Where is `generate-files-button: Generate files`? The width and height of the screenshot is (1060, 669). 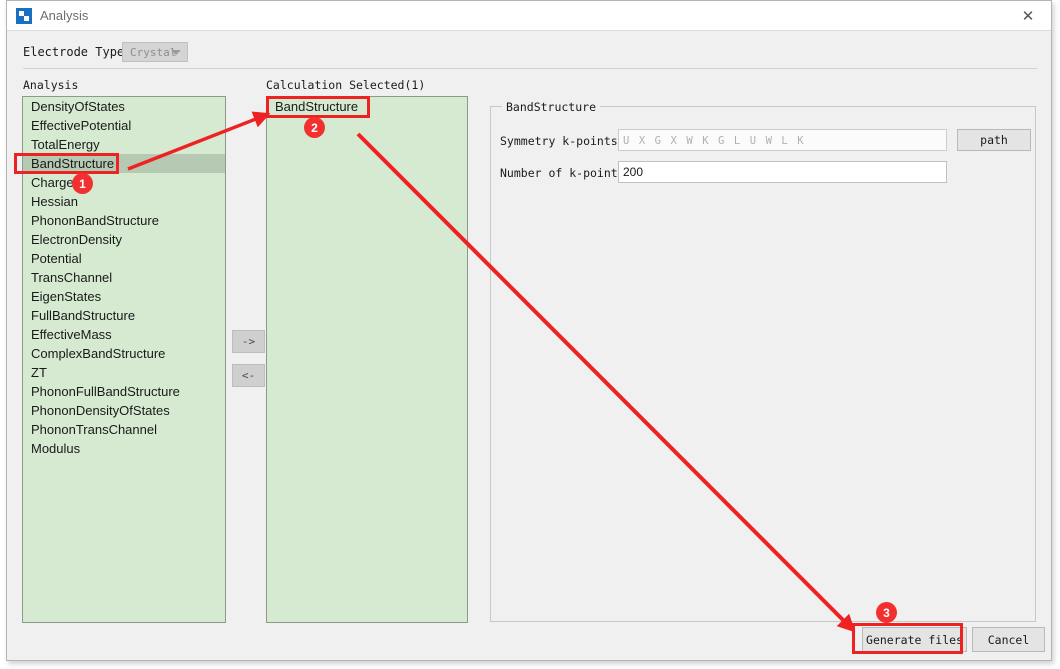
generate-files-button: Generate files is located at coordinates (914, 639).